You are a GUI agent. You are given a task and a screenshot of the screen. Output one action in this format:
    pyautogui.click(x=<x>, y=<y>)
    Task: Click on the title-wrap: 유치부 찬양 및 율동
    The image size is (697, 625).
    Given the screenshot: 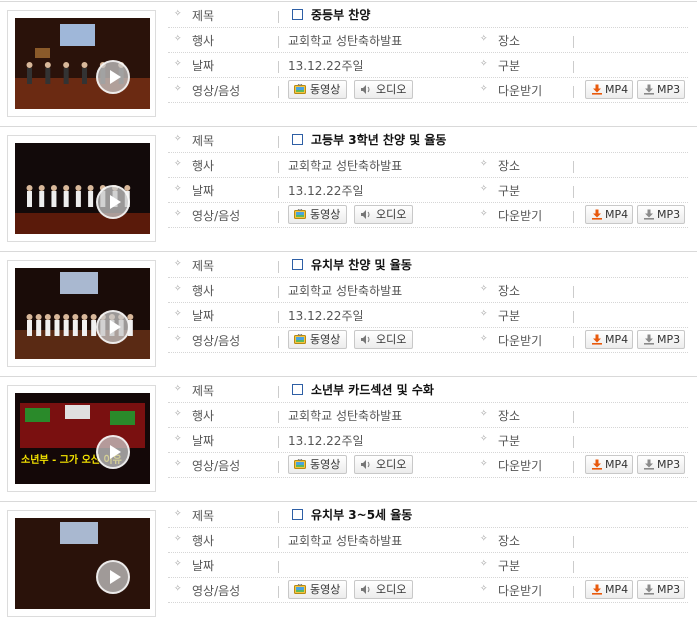 What is the action you would take?
    pyautogui.click(x=352, y=264)
    